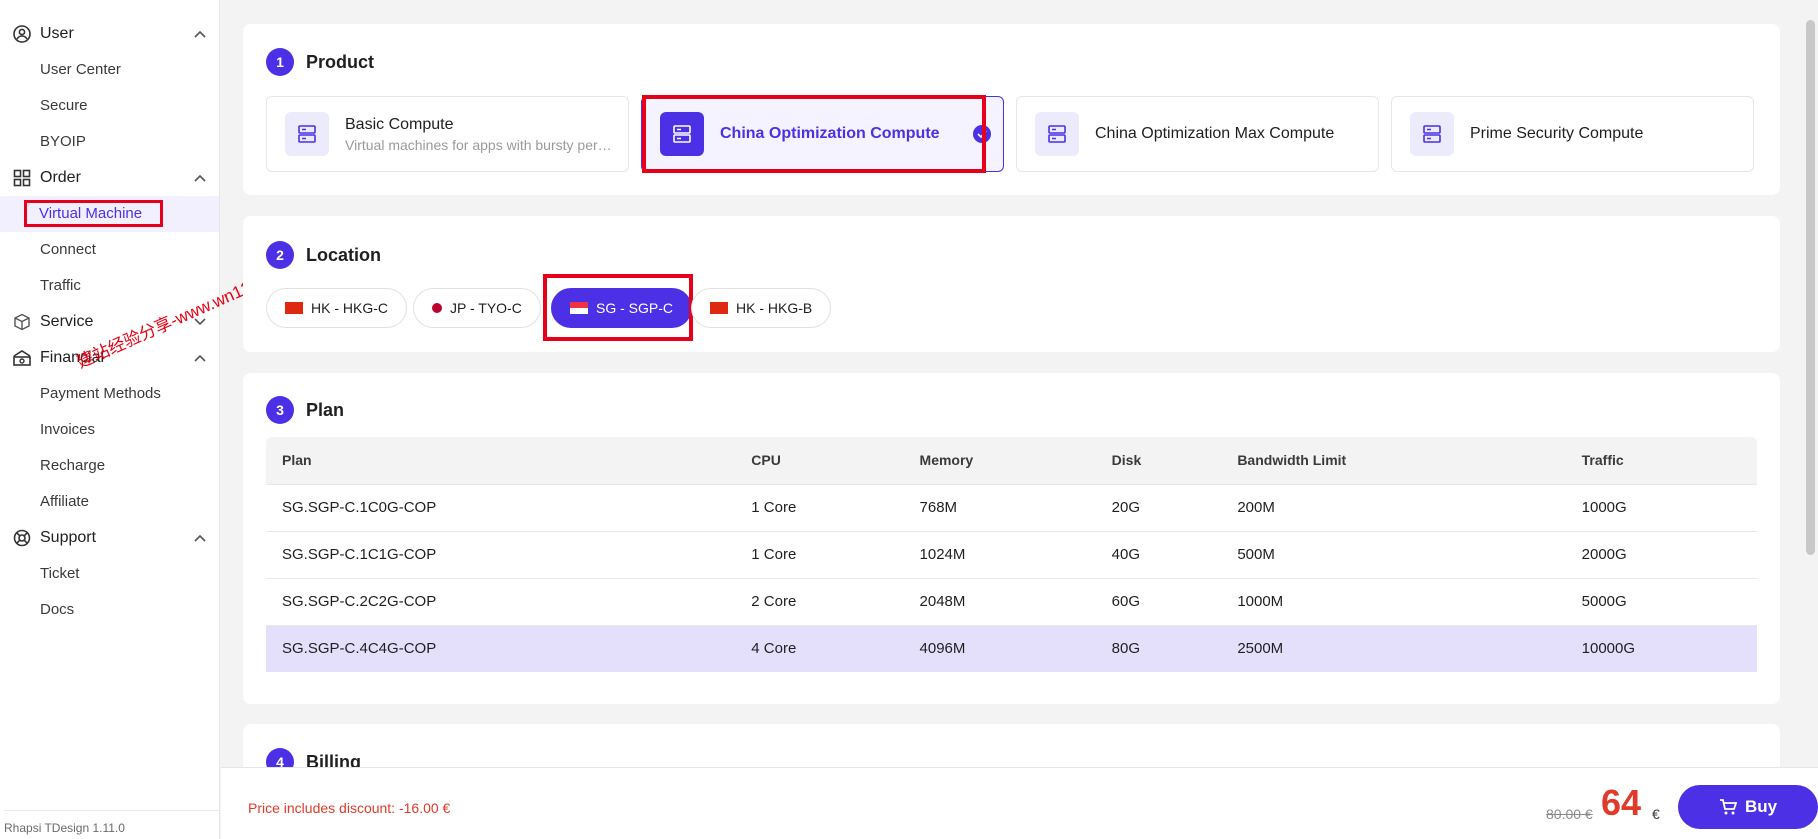  What do you see at coordinates (819, 648) in the screenshot?
I see `table-cell: 4 Core` at bounding box center [819, 648].